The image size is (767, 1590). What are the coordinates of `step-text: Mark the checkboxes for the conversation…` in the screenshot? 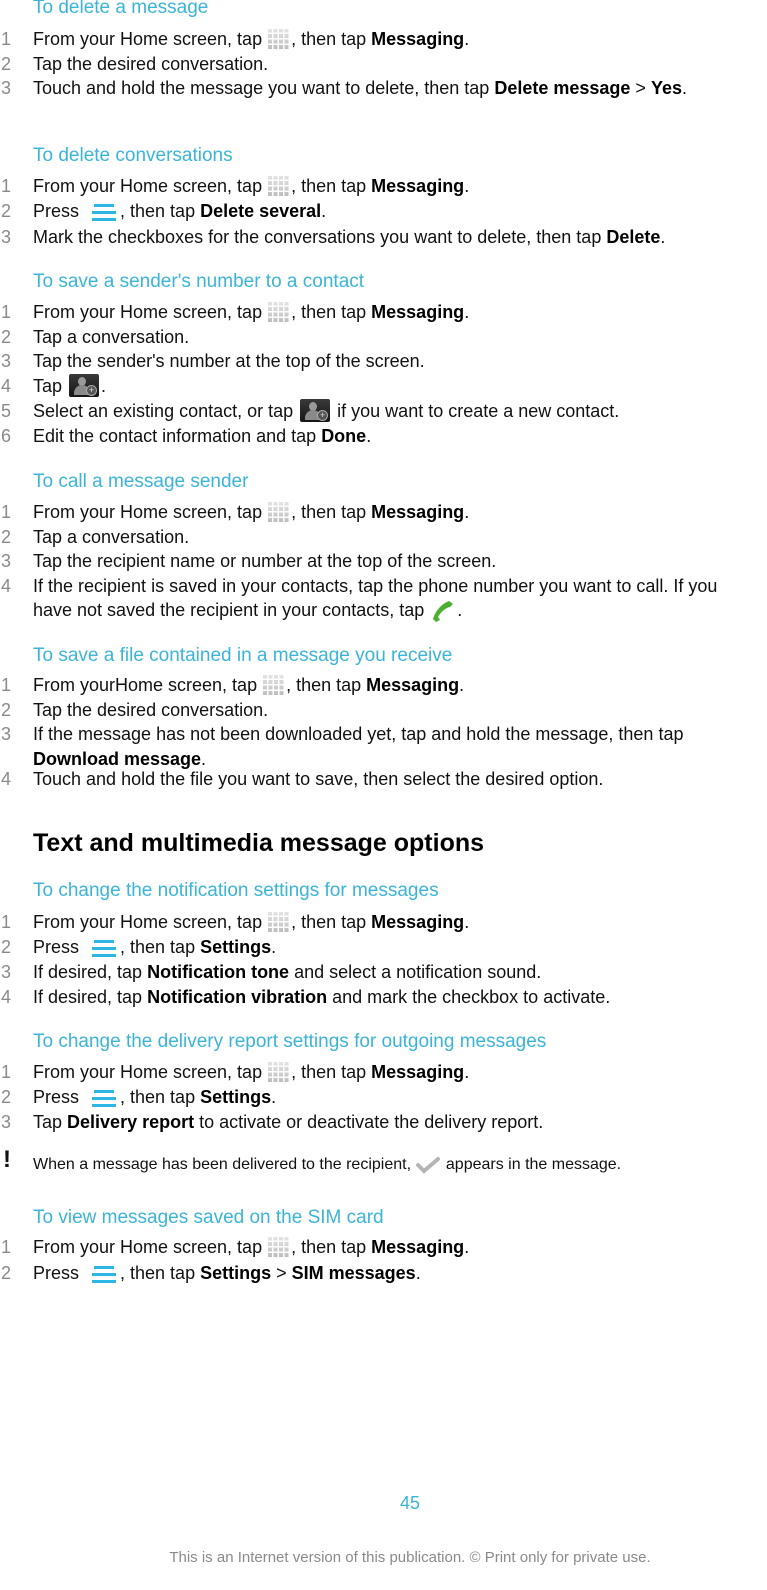 It's located at (349, 237).